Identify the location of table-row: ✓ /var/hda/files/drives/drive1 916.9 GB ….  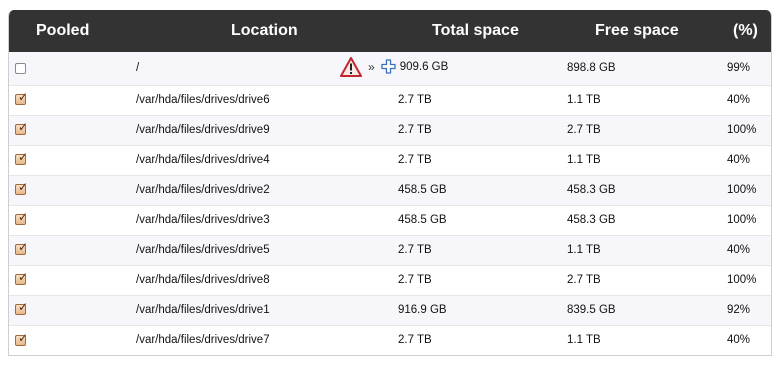
(390, 310).